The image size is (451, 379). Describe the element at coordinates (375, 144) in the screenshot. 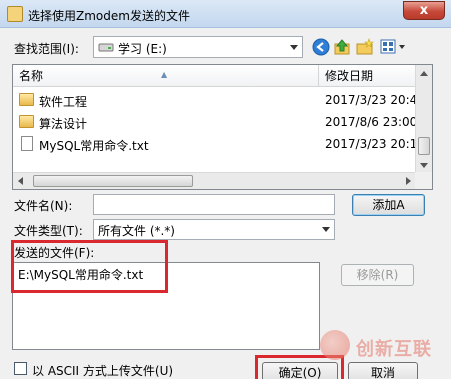

I see `file-date: 2017/3/23 20:12` at that location.